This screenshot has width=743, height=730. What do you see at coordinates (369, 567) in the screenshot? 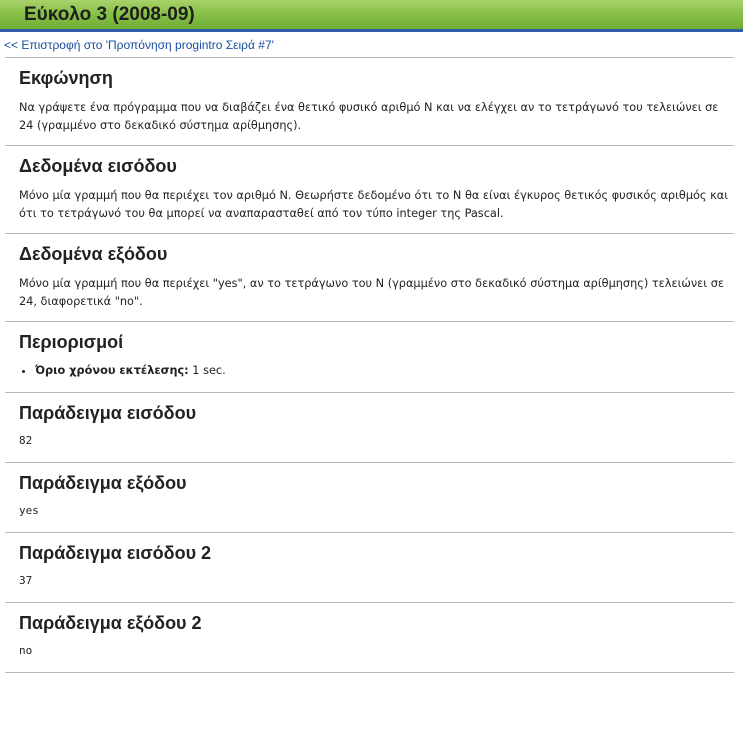
I see `section-sample-input-2: Παράδειγμα εισόδου 2 37` at bounding box center [369, 567].